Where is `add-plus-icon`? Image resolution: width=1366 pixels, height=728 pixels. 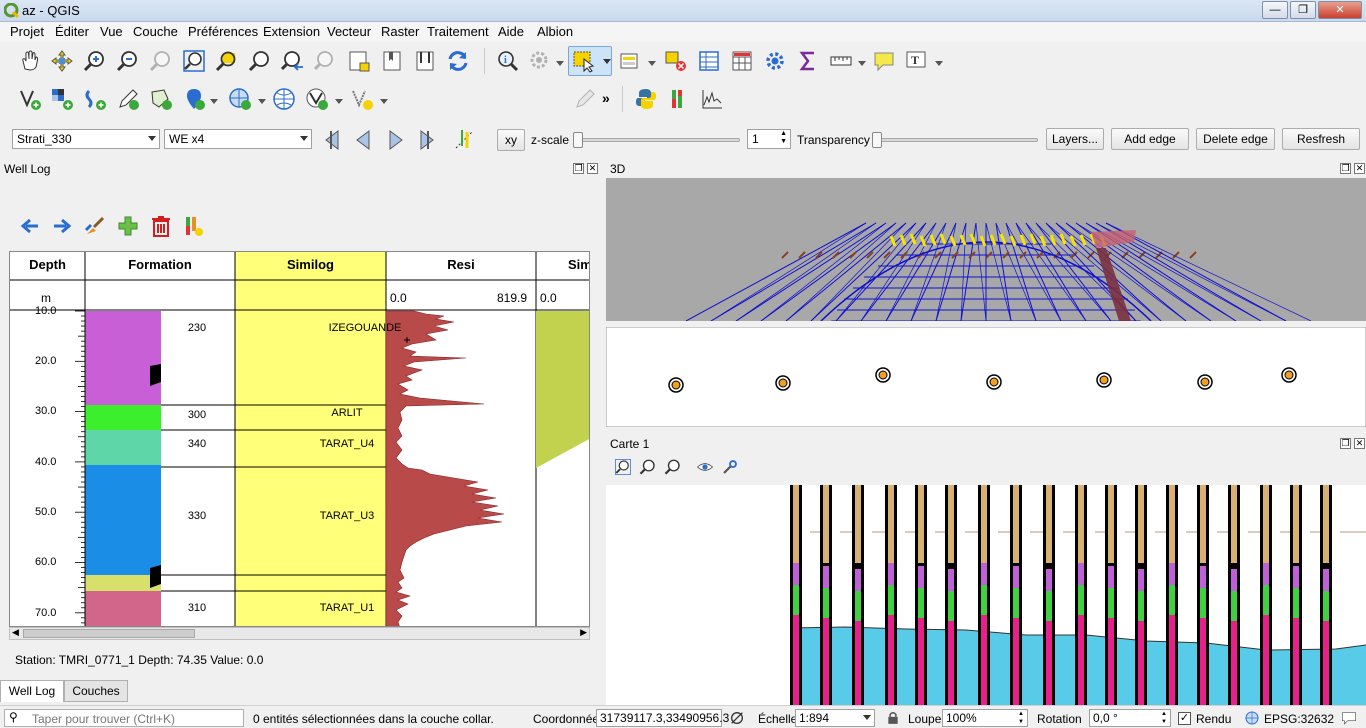
add-plus-icon is located at coordinates (128, 226).